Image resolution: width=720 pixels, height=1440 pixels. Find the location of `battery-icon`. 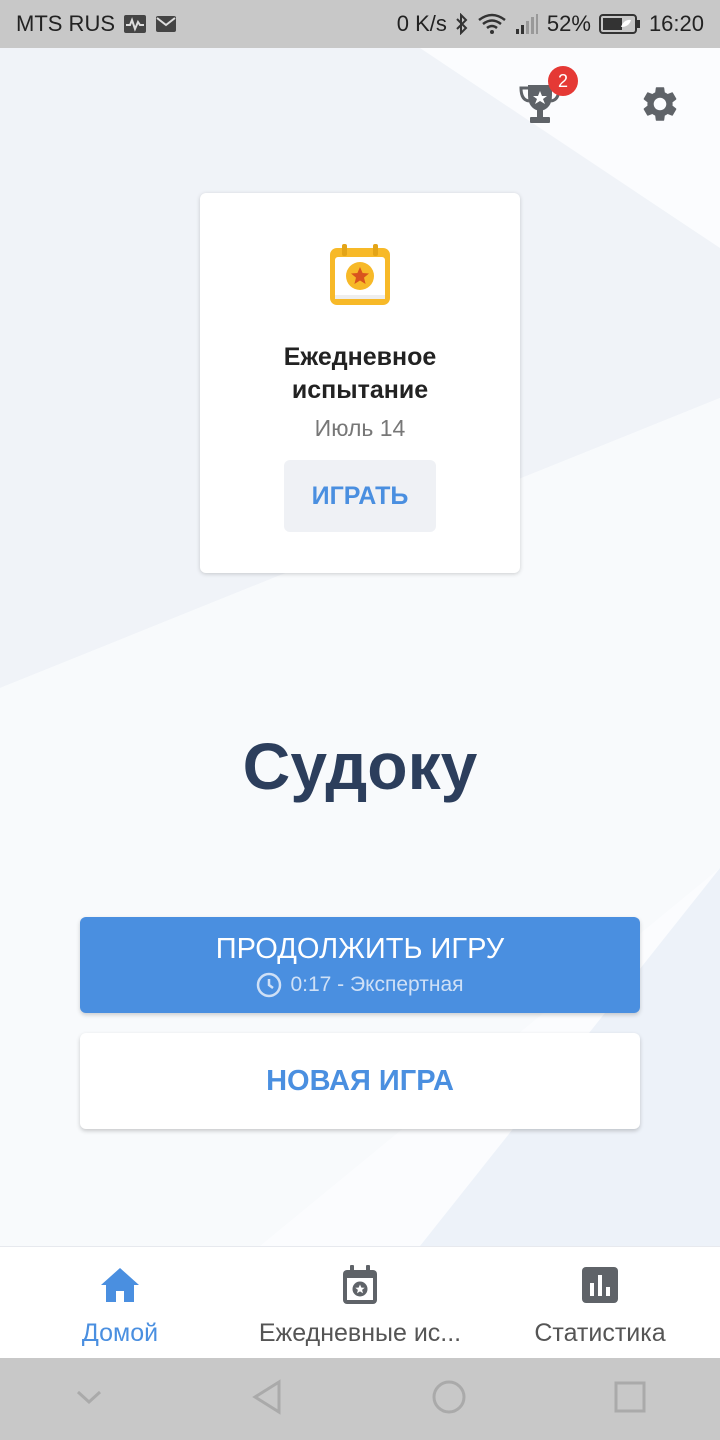

battery-icon is located at coordinates (619, 24).